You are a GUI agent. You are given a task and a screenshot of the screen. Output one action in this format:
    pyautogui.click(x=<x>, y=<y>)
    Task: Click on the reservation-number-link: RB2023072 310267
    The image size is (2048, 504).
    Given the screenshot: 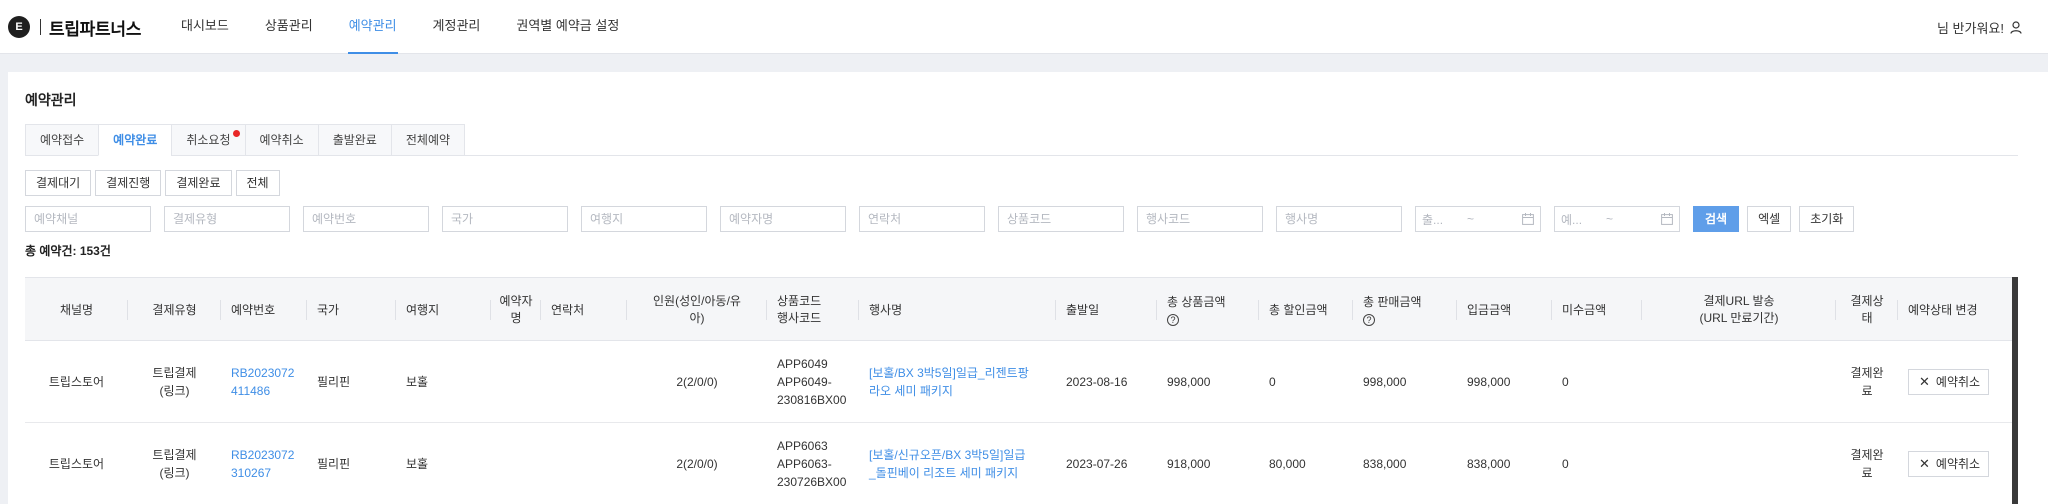 What is the action you would take?
    pyautogui.click(x=262, y=464)
    